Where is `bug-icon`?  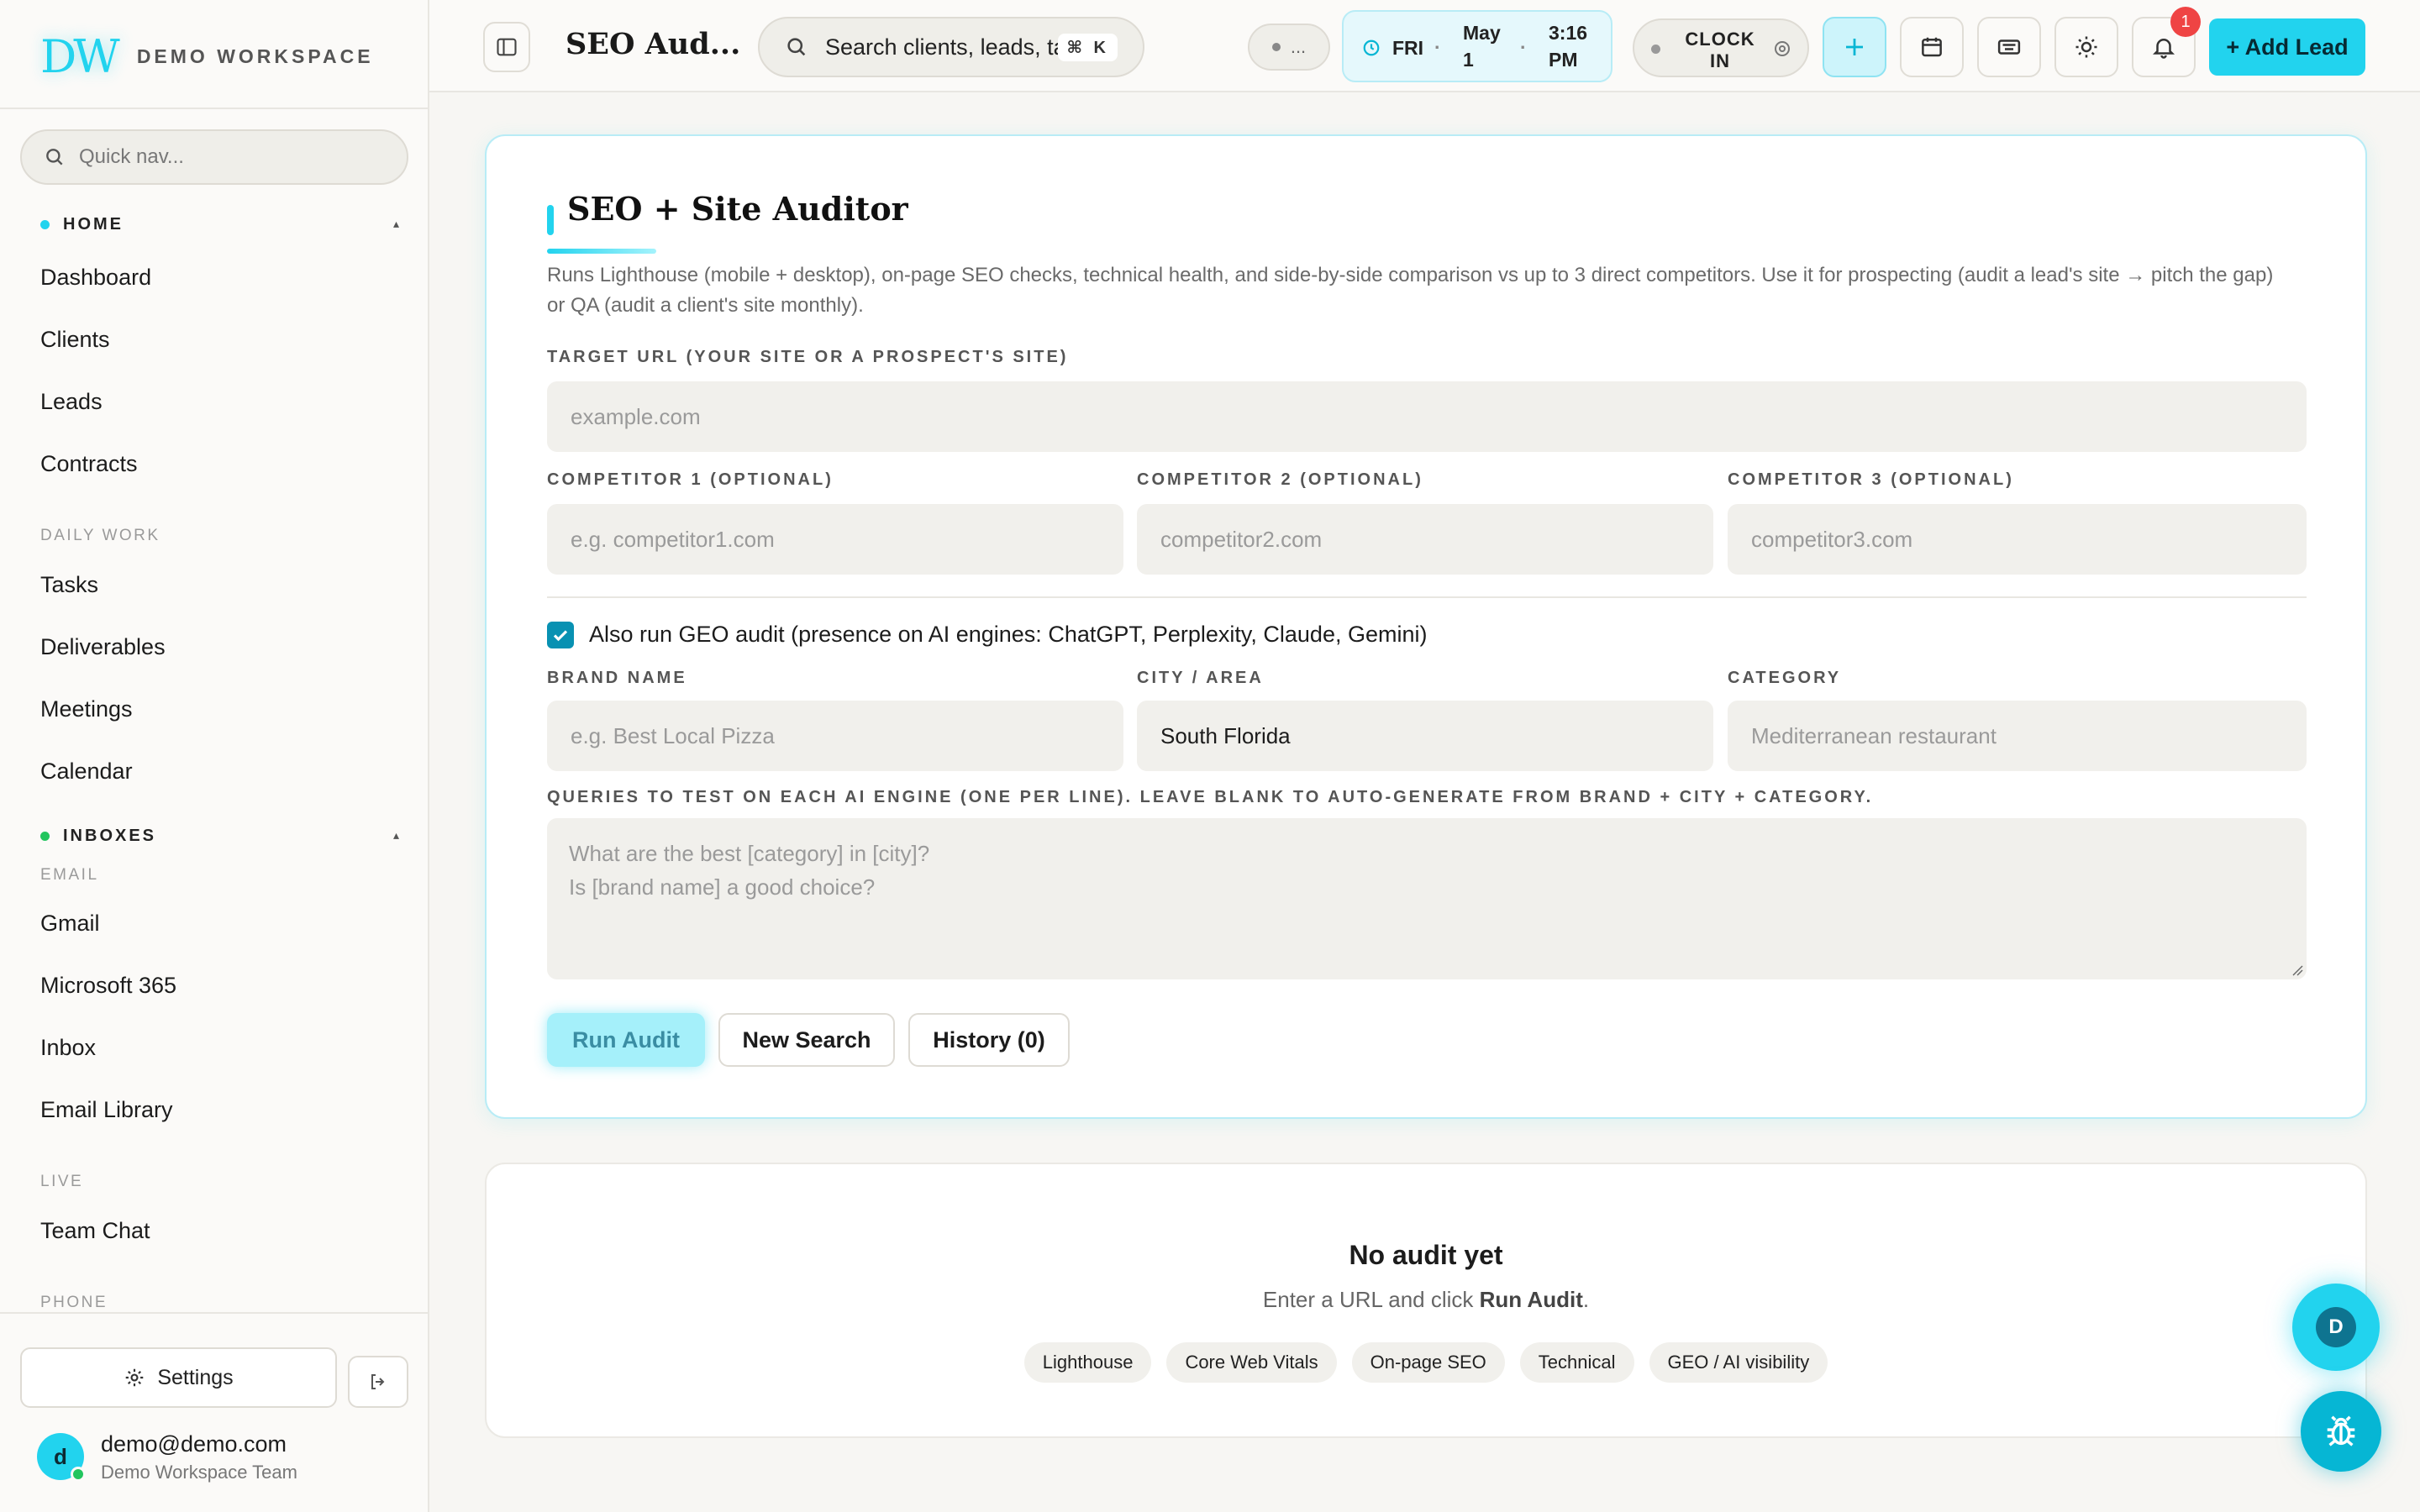 bug-icon is located at coordinates (2341, 1430).